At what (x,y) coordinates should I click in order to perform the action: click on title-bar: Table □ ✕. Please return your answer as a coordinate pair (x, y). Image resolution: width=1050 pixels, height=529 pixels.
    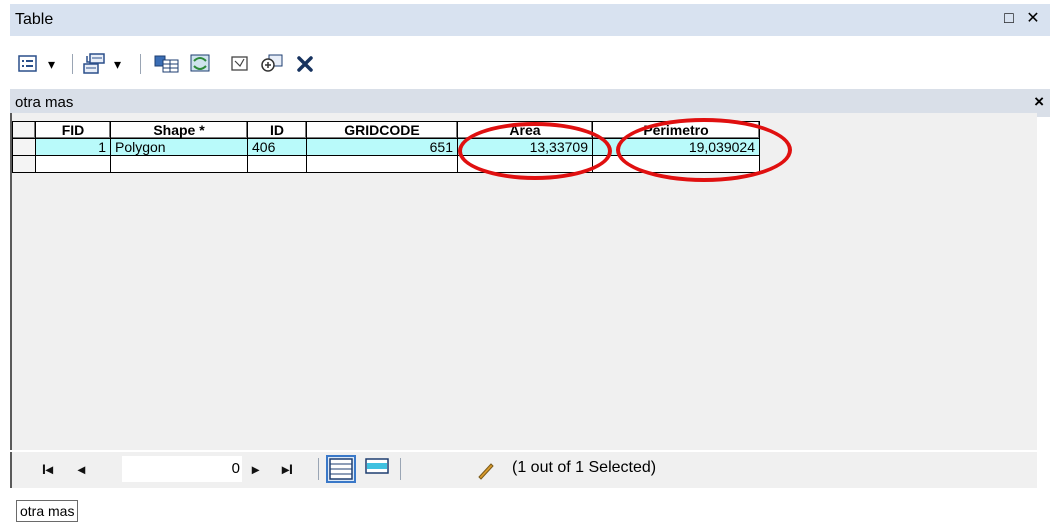
    Looking at the image, I should click on (530, 20).